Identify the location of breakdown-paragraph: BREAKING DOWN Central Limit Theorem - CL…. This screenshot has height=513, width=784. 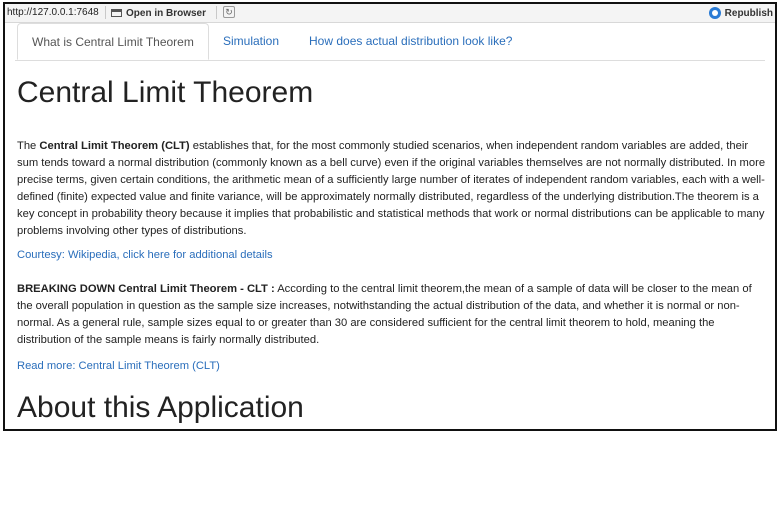
(393, 315).